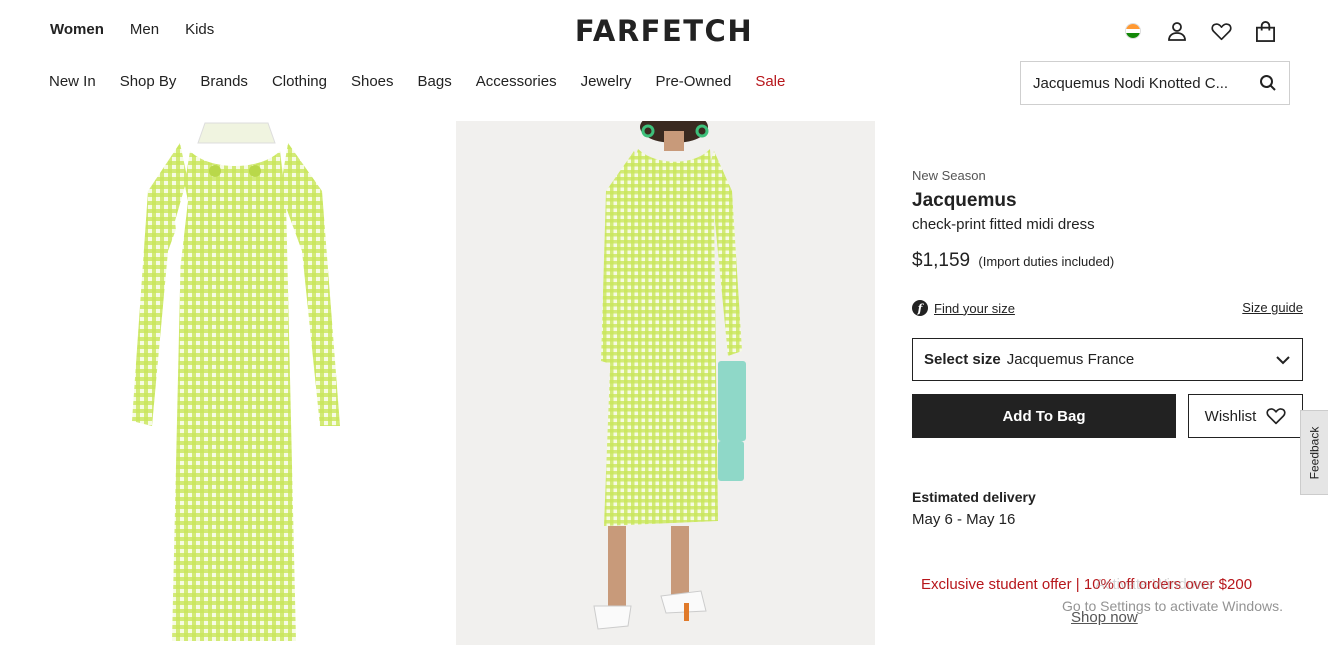 This screenshot has width=1328, height=645. Describe the element at coordinates (941, 260) in the screenshot. I see `price-value: $1,159` at that location.